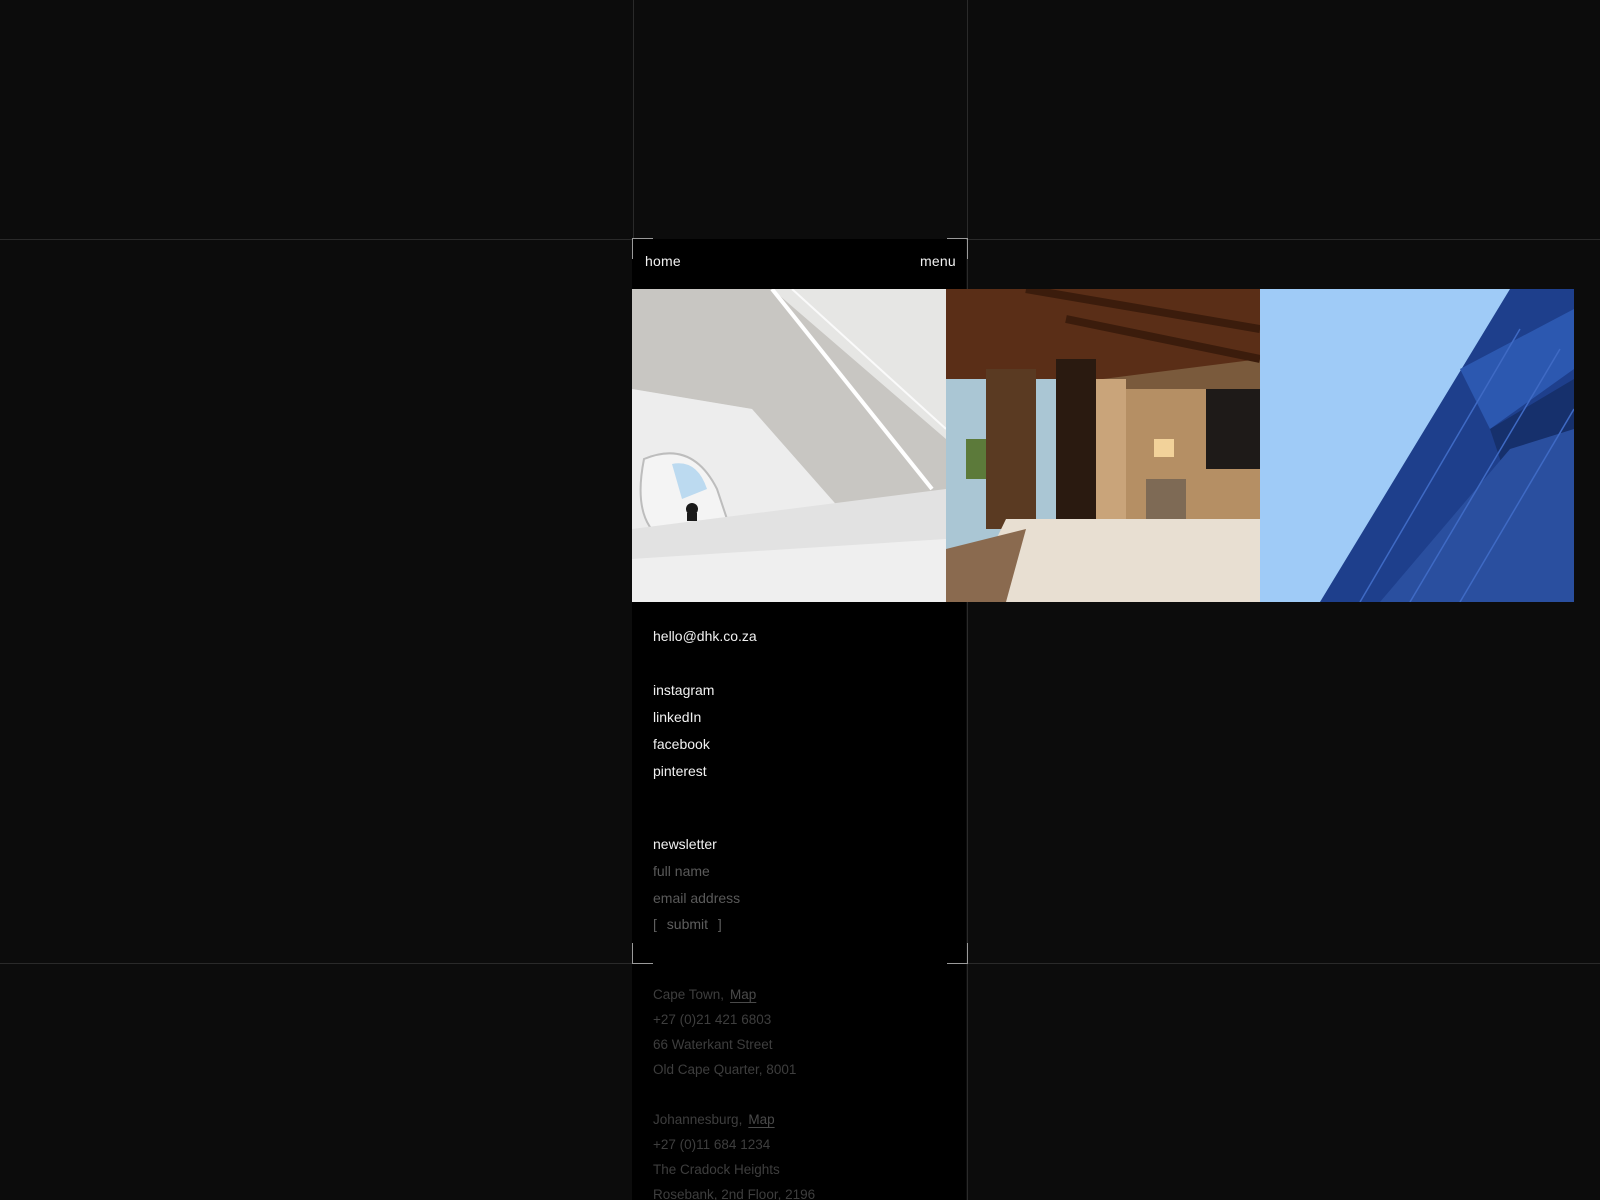 This screenshot has height=1200, width=1600. Describe the element at coordinates (734, 1193) in the screenshot. I see `office-address-line: Rosebank, 2nd Floor, 2196` at that location.